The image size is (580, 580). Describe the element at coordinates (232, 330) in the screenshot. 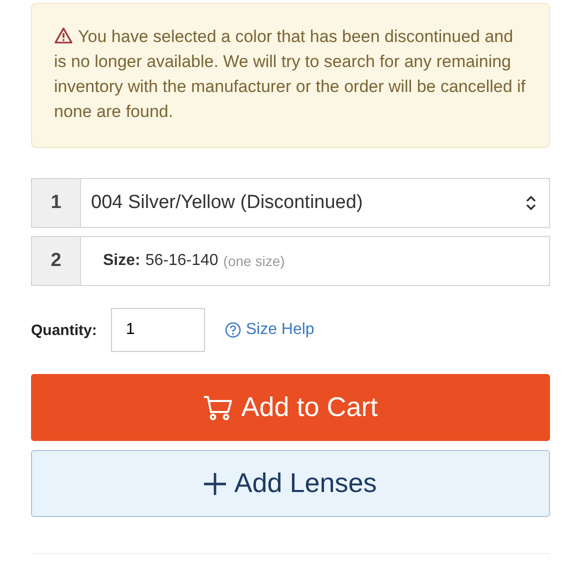

I see `help-icon` at that location.